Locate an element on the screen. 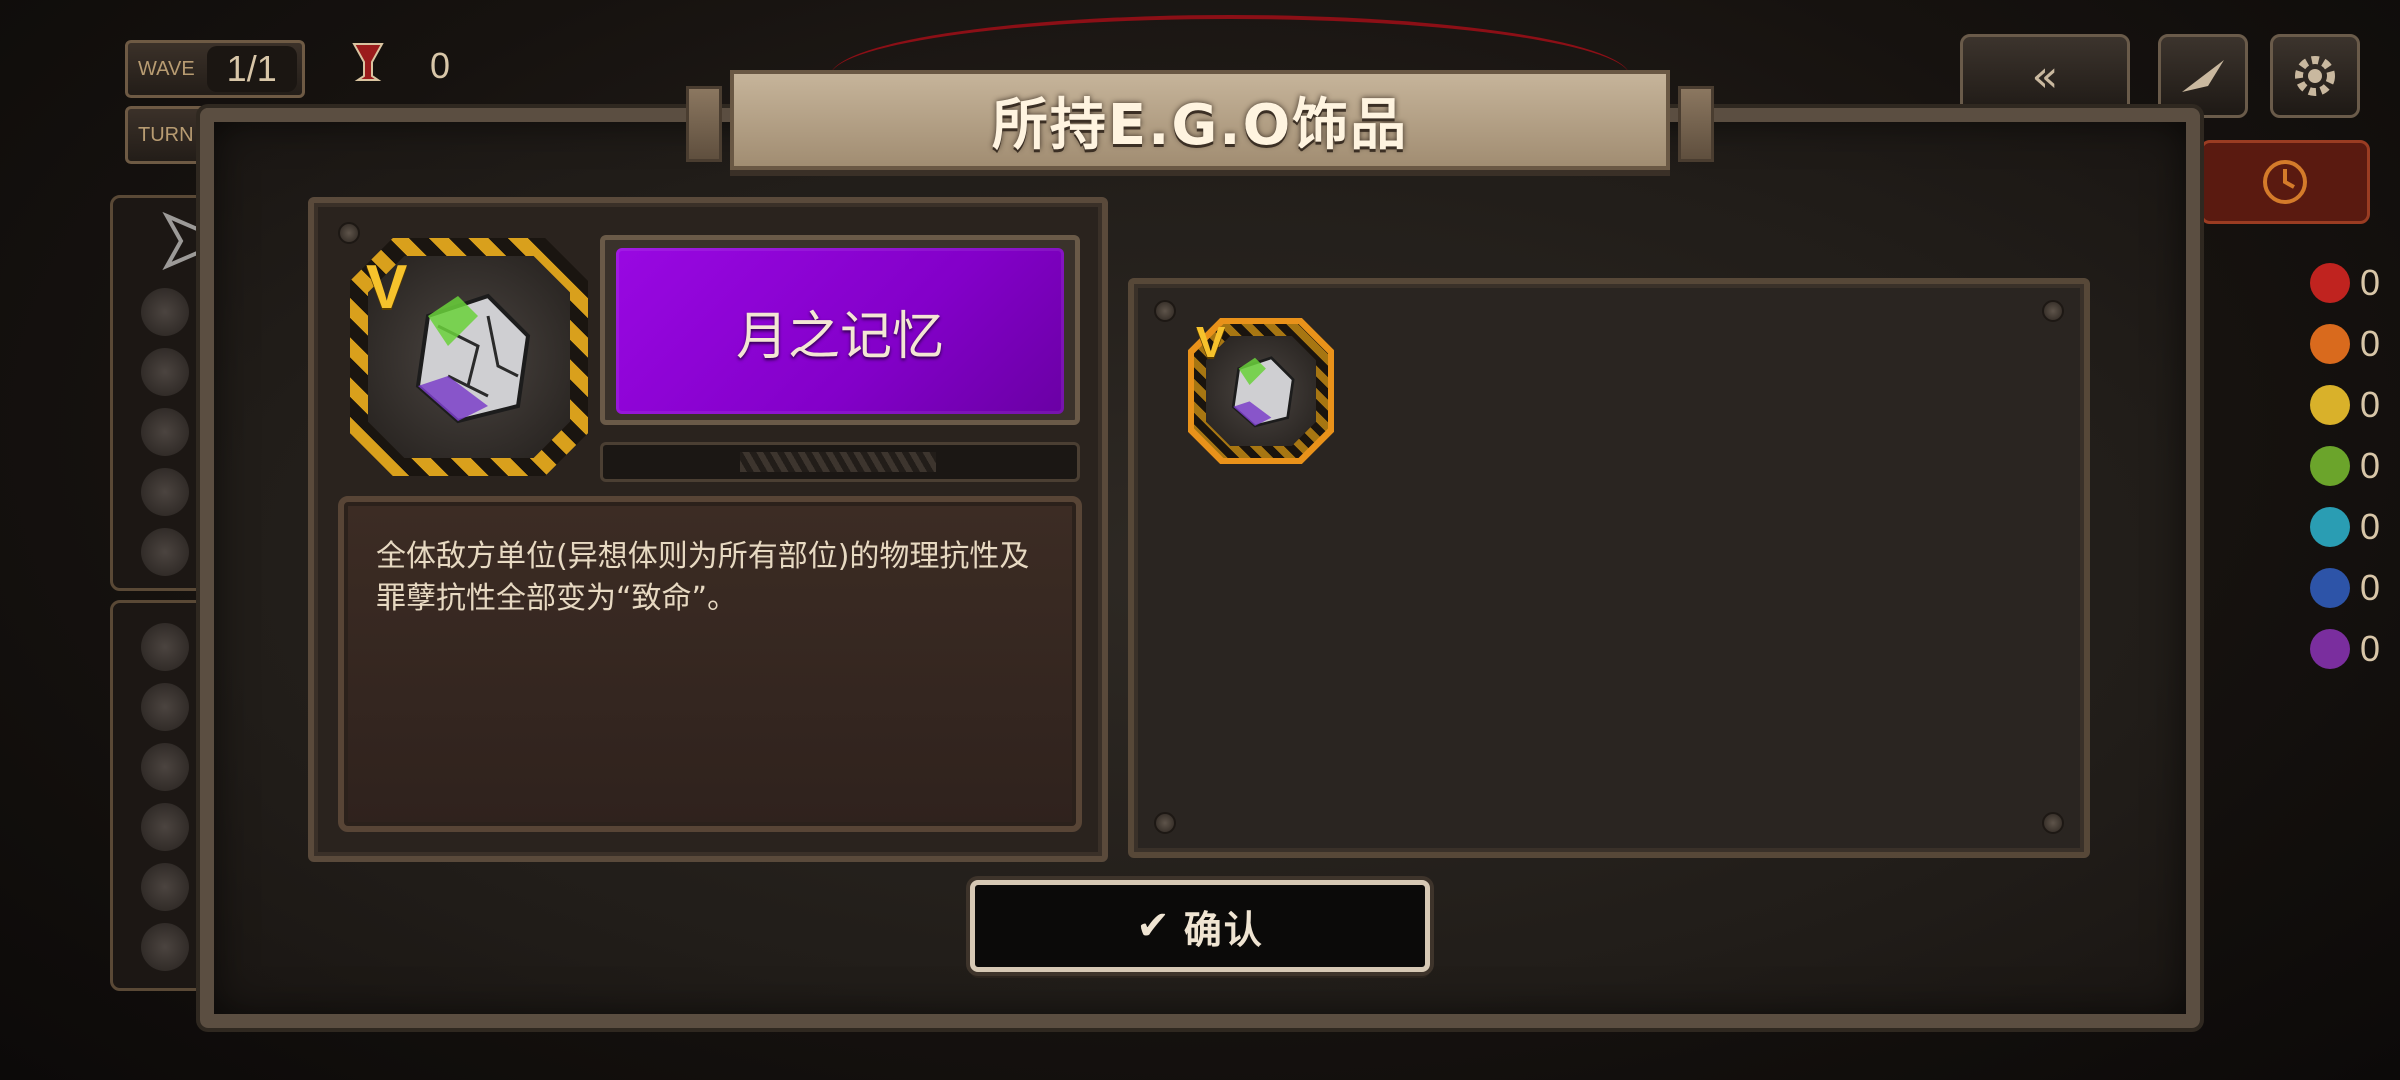 The width and height of the screenshot is (2400, 1080). pride-icon is located at coordinates (2330, 588).